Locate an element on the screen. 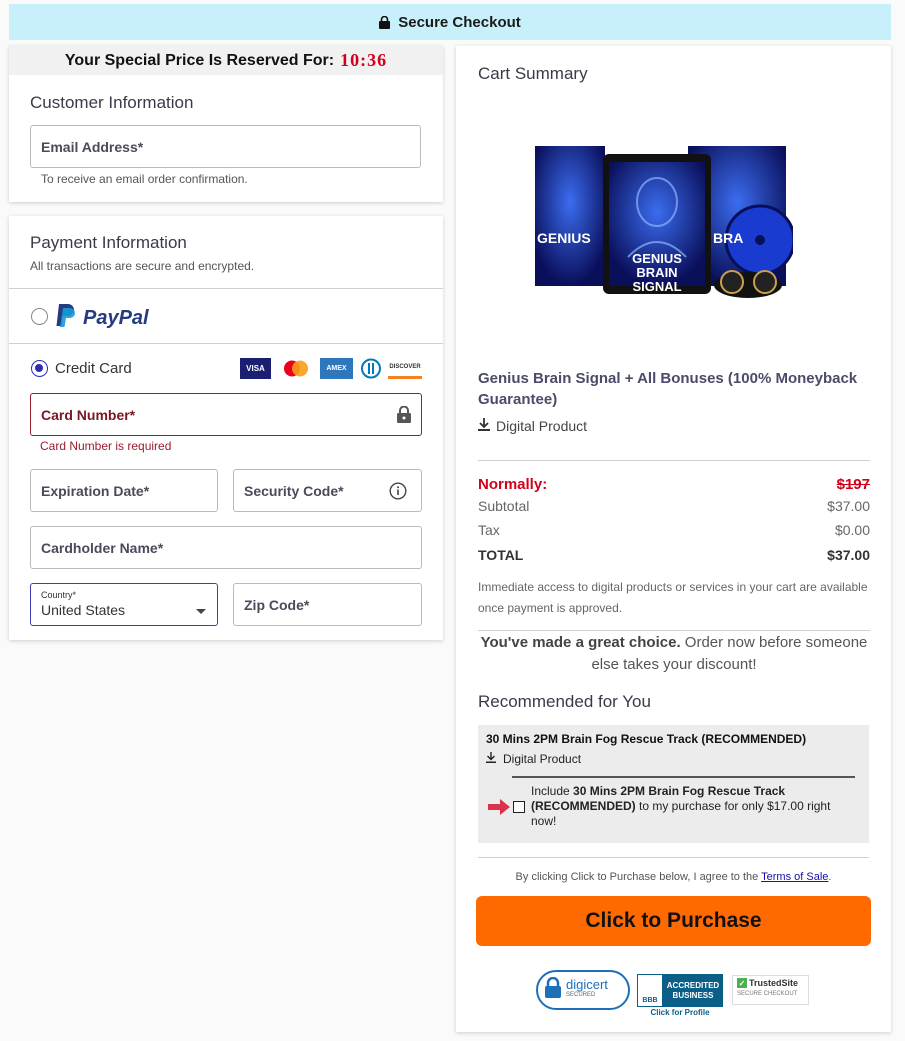 This screenshot has width=905, height=1041. timer-label: Your Special Price Is Reserved For: is located at coordinates (199, 60).